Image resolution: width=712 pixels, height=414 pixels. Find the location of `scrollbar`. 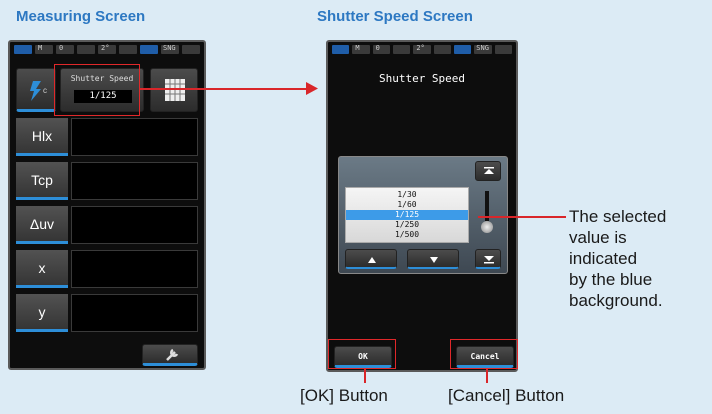

scrollbar is located at coordinates (487, 215).